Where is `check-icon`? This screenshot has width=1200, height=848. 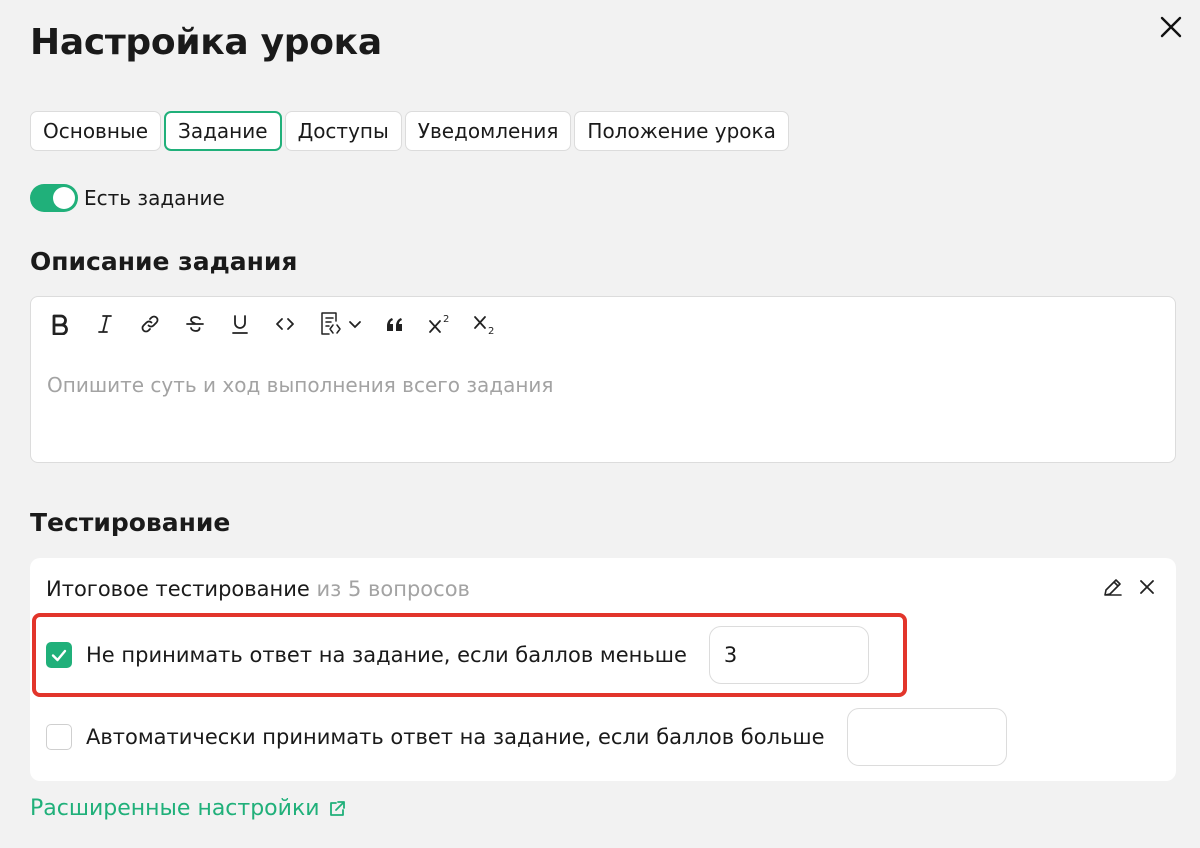
check-icon is located at coordinates (59, 655).